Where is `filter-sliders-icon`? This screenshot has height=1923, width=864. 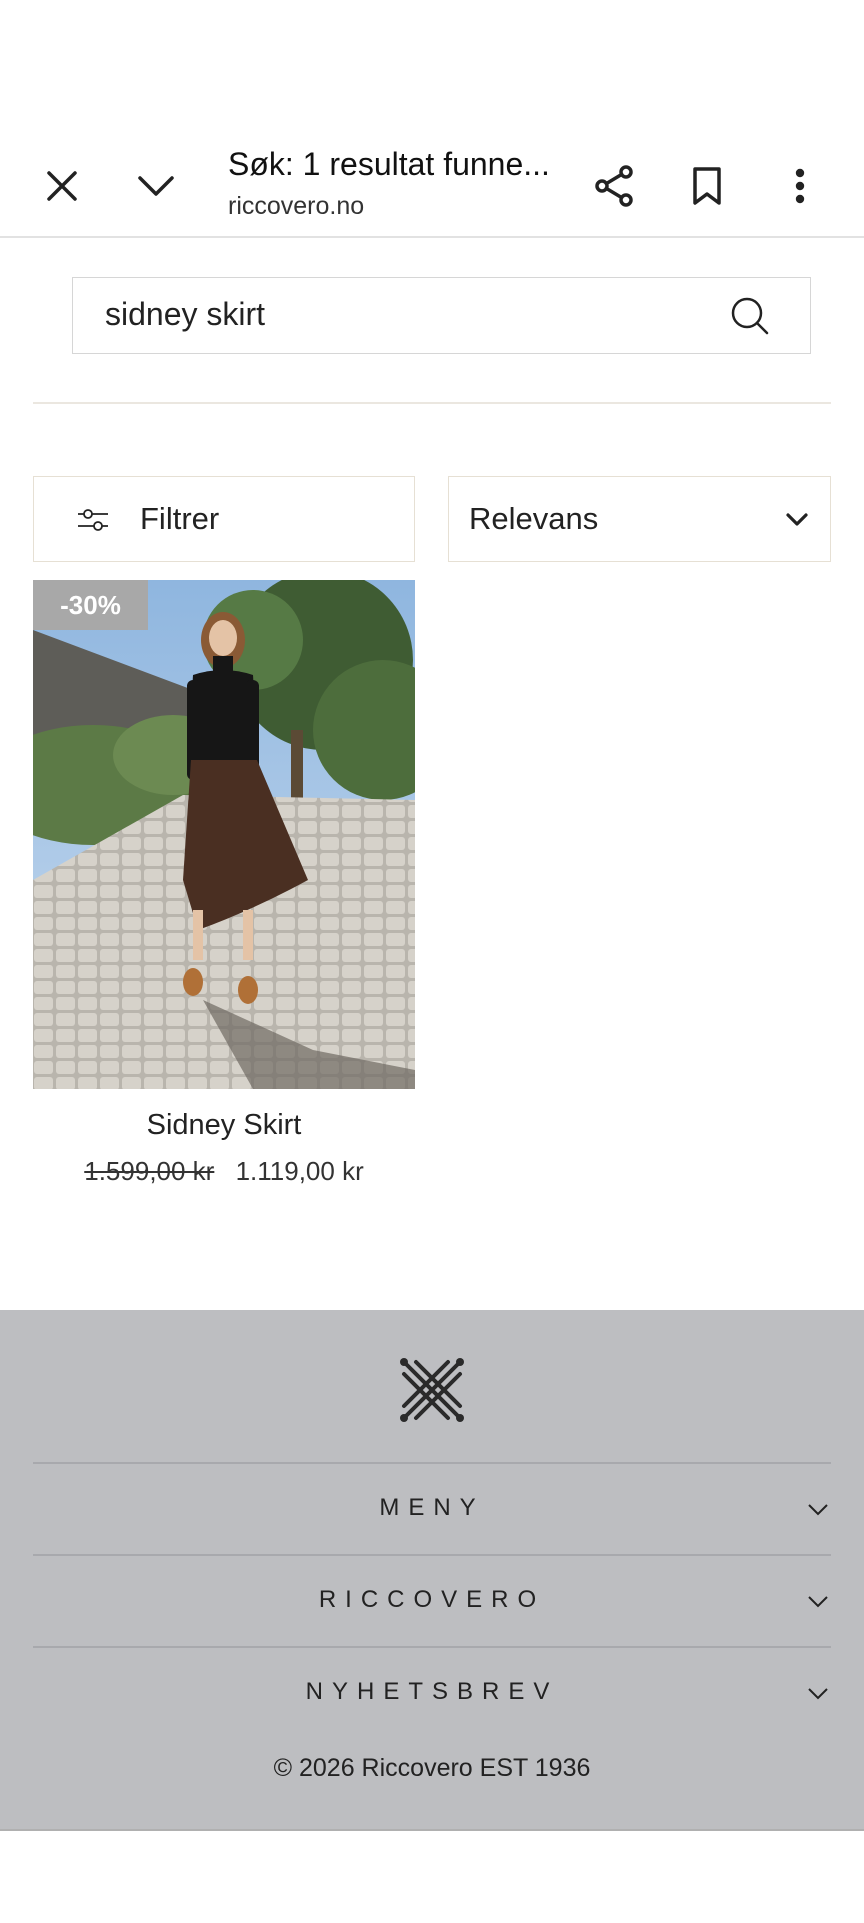
filter-sliders-icon is located at coordinates (93, 520).